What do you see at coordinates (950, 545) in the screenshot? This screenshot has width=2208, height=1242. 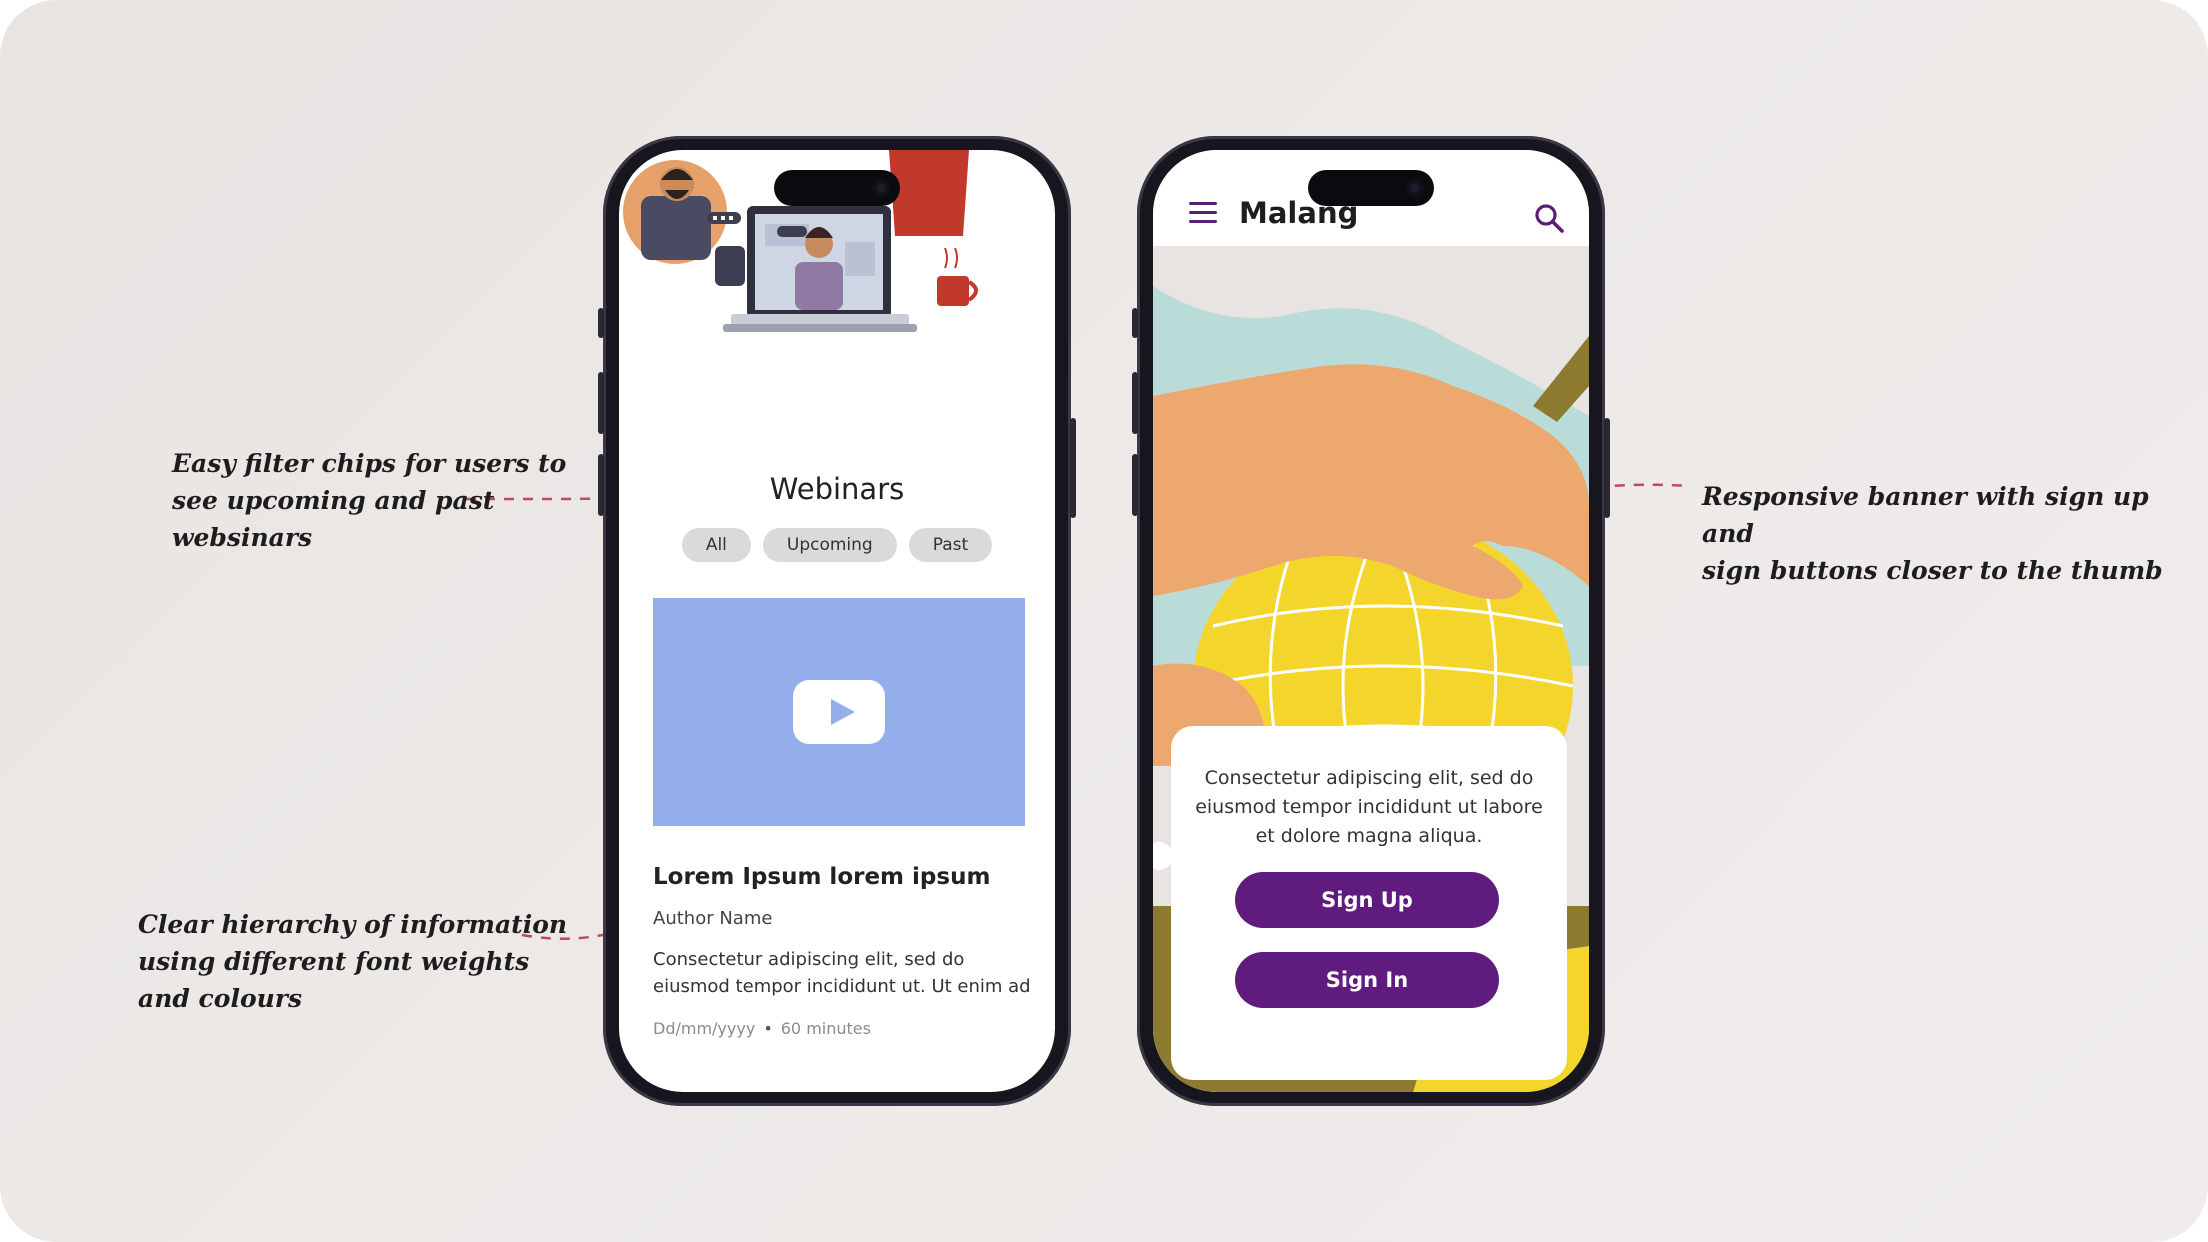 I see `chip-past: Past` at bounding box center [950, 545].